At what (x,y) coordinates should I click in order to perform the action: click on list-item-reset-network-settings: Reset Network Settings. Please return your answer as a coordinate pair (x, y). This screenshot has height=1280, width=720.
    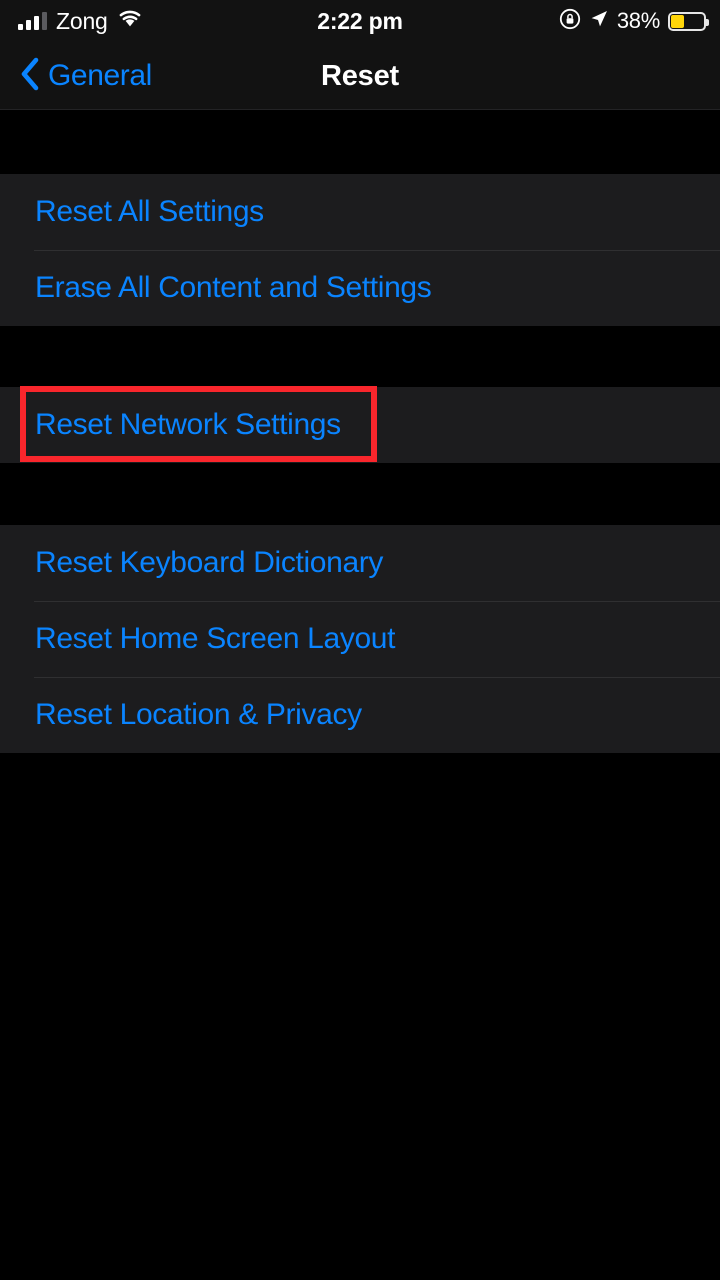
    Looking at the image, I should click on (360, 425).